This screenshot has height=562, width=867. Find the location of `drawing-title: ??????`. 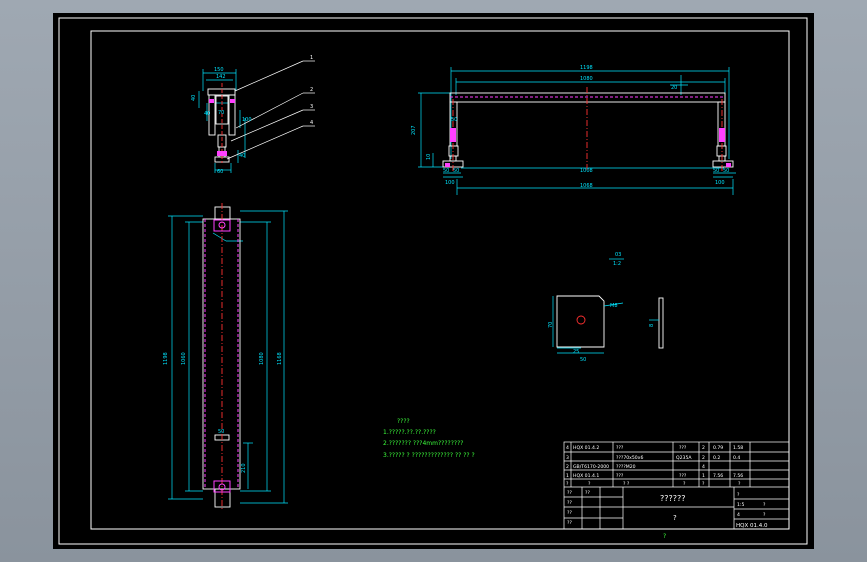

drawing-title: ?????? is located at coordinates (672, 498).